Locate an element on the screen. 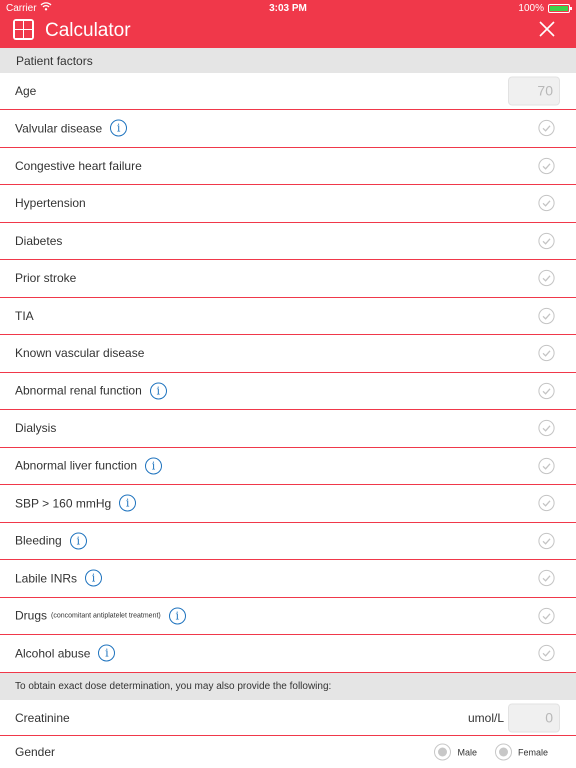 The image size is (576, 768). calculator-icon is located at coordinates (23, 29).